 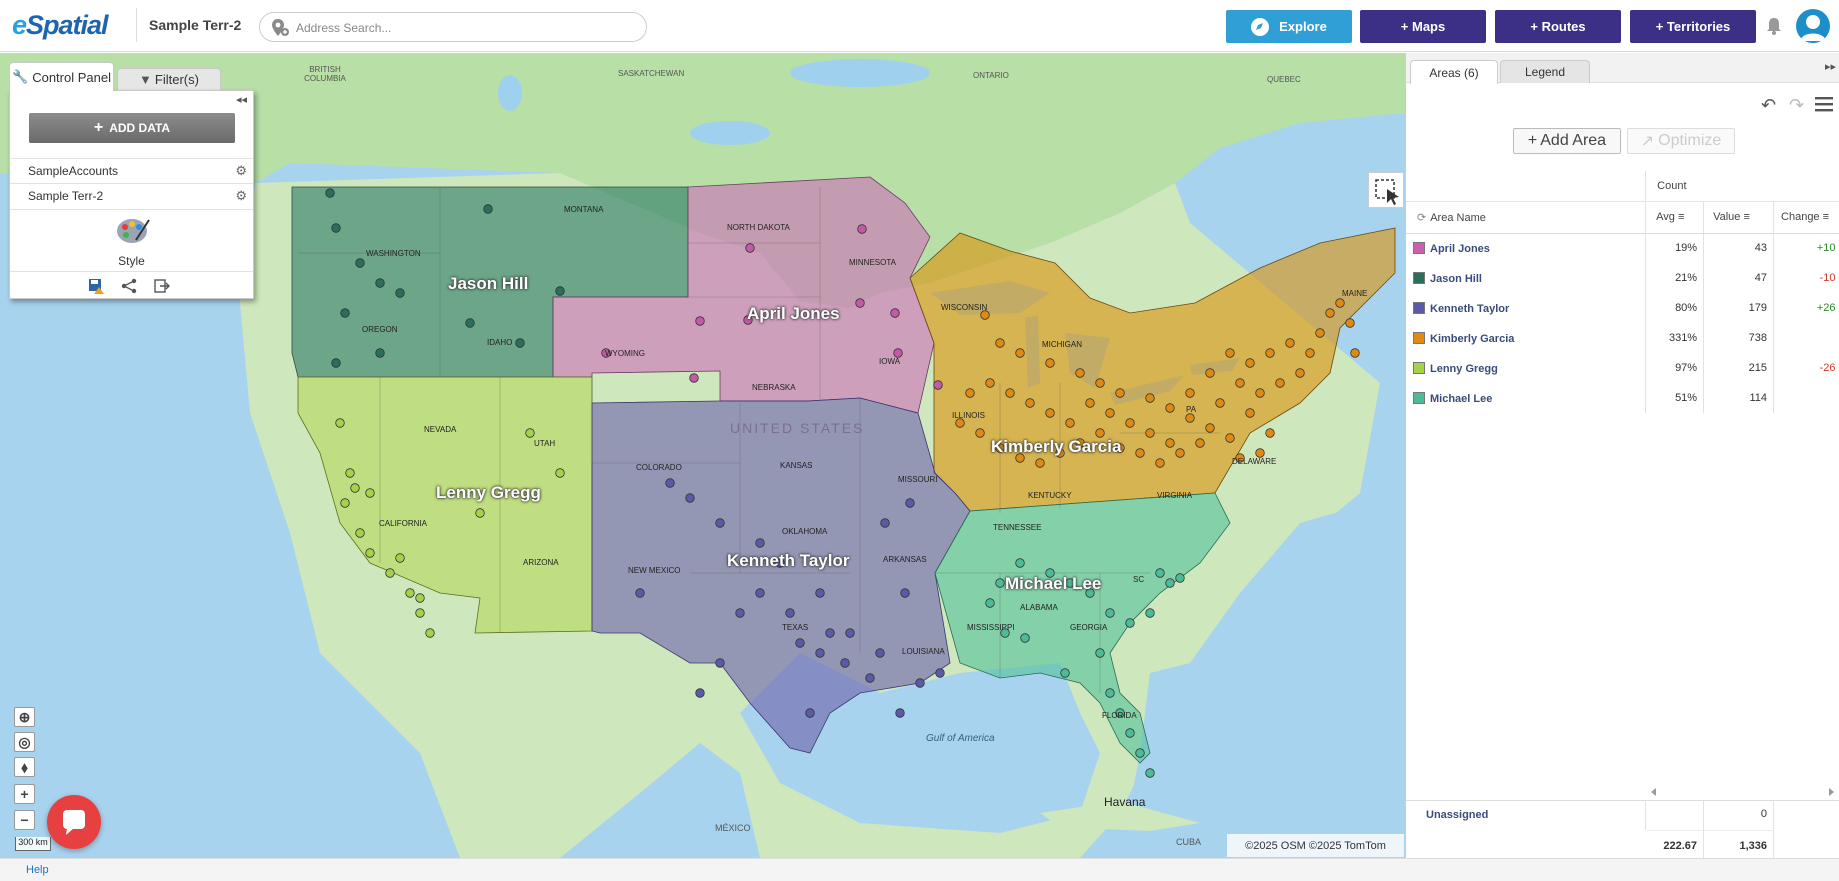 I want to click on area-name: Kenneth Taylor, so click(x=1469, y=309).